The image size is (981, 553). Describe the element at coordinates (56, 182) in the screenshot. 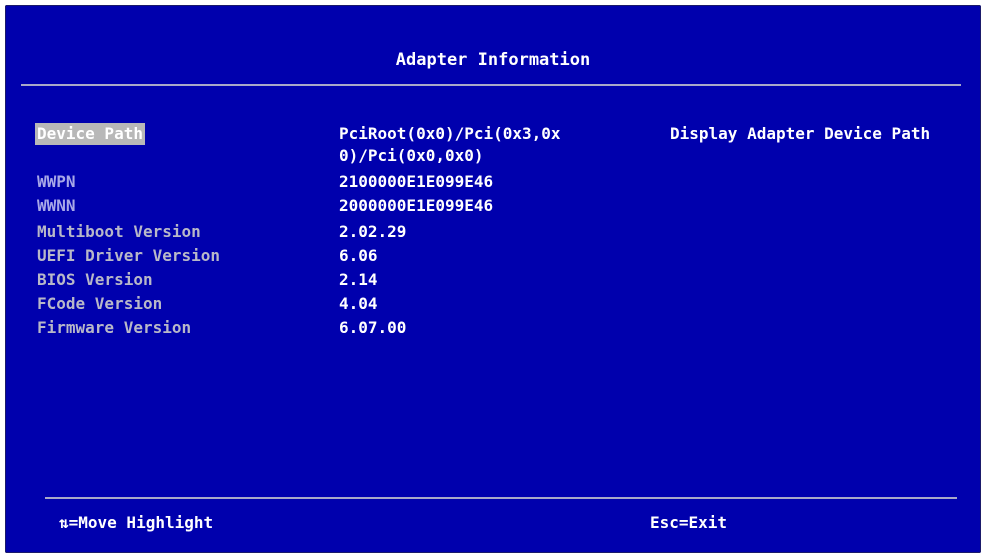

I see `wwpn-label: WWPN` at that location.